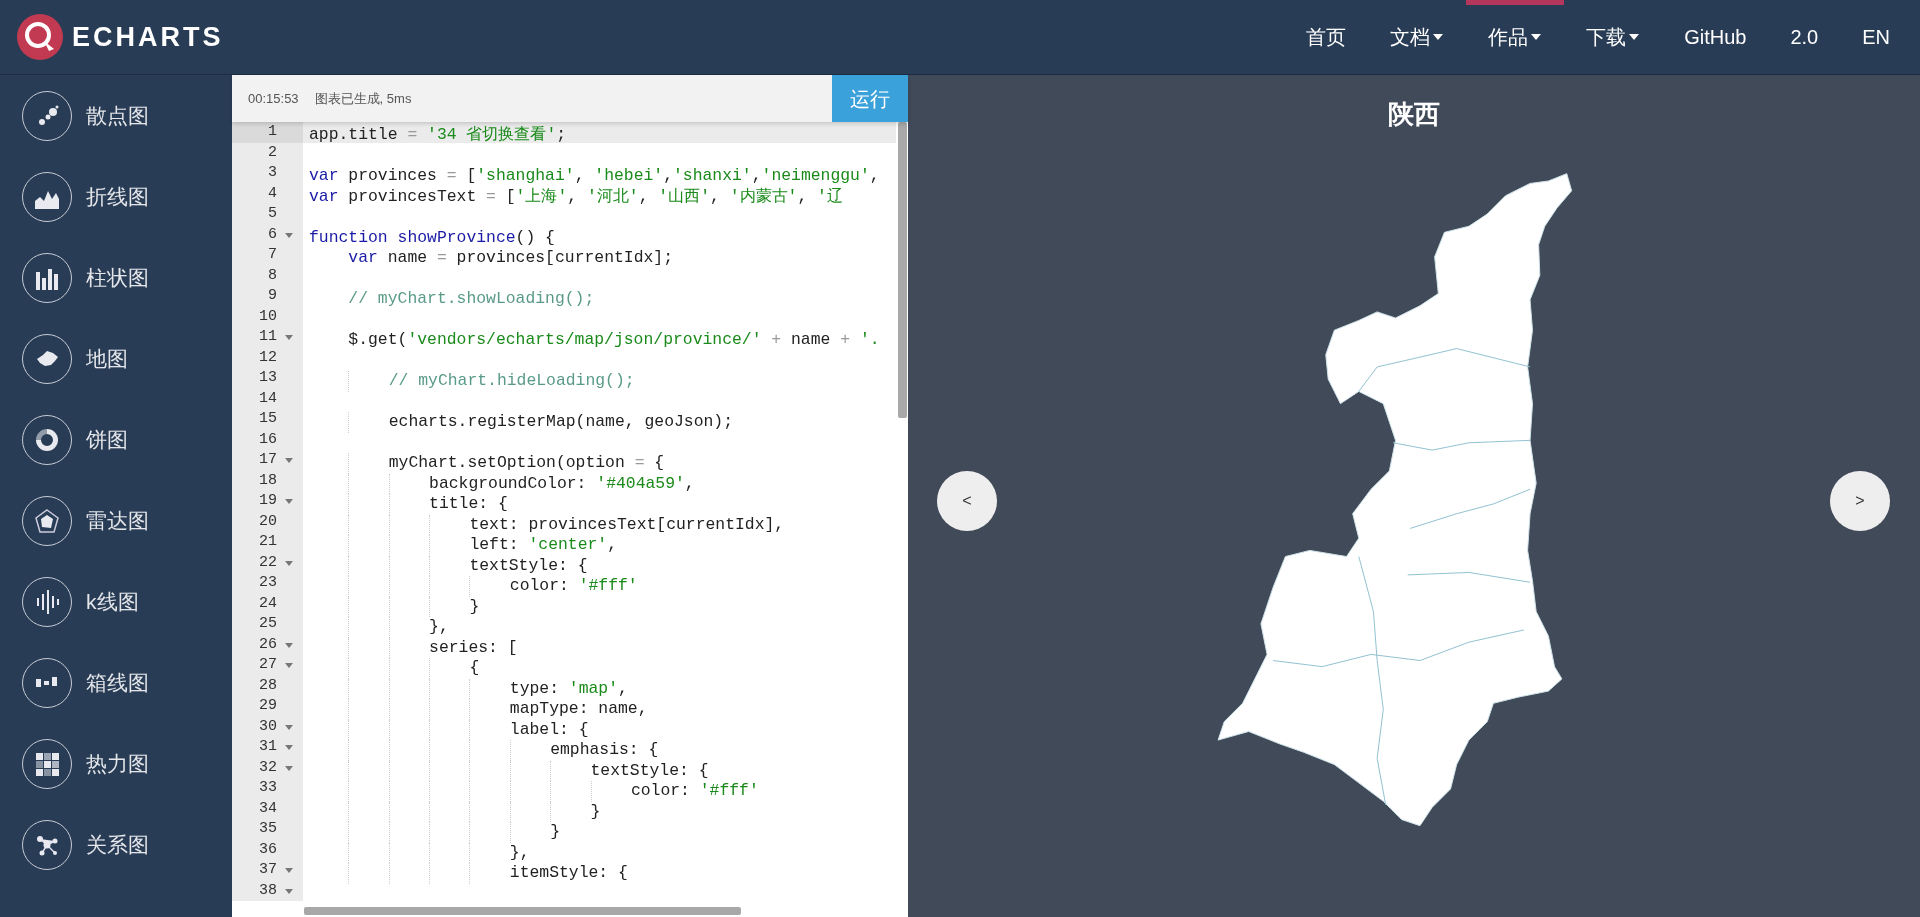 Image resolution: width=1920 pixels, height=917 pixels. I want to click on code-line: var provincesText = ['上海', '河北', '山西', '内蒙古', '辽, so click(575, 196).